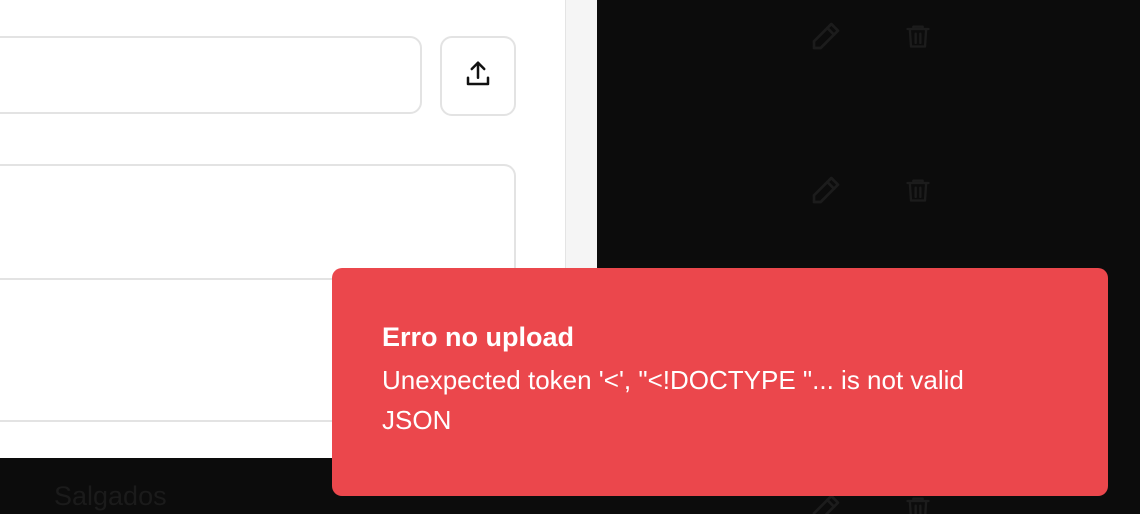  What do you see at coordinates (478, 337) in the screenshot?
I see `toast-title: Erro no upload` at bounding box center [478, 337].